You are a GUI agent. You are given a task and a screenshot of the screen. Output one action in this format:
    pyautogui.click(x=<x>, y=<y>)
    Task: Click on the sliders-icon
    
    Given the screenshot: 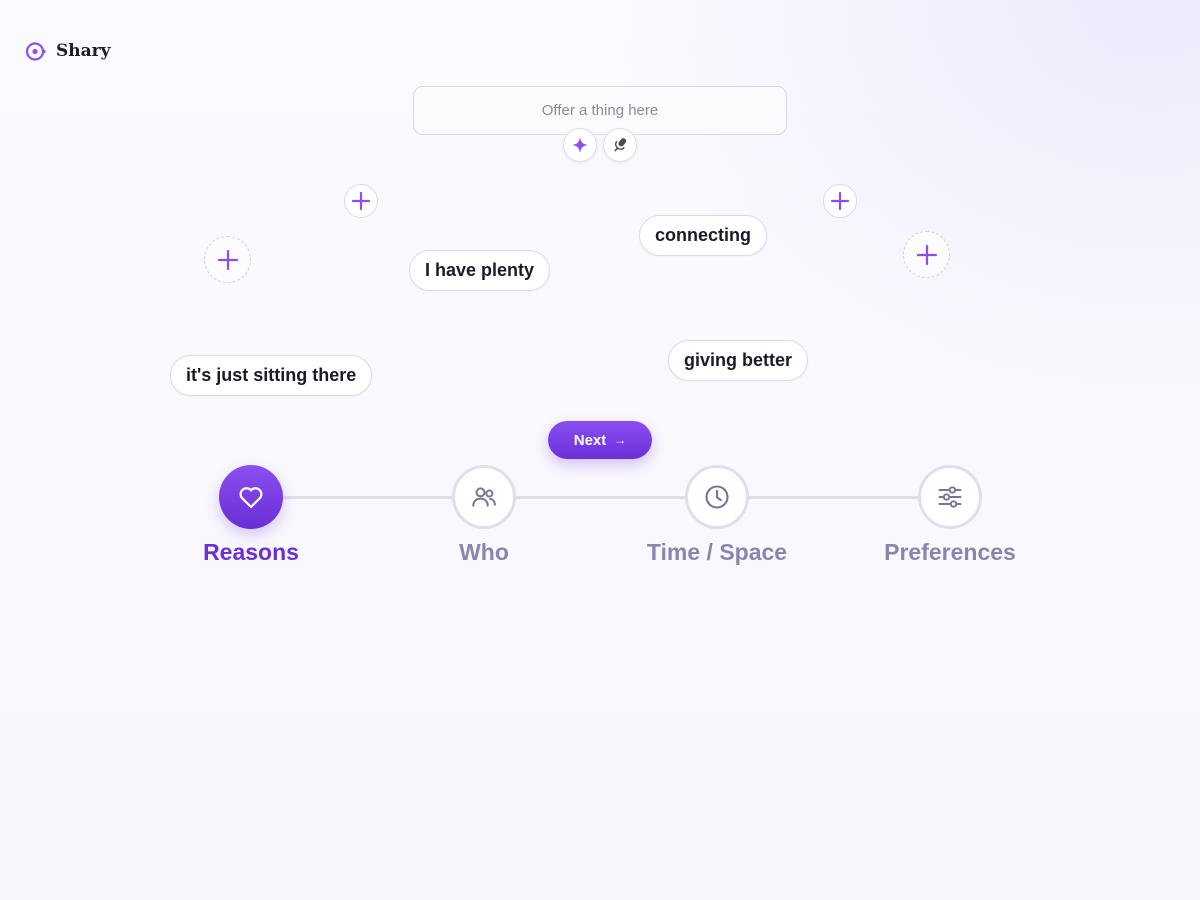 What is the action you would take?
    pyautogui.click(x=950, y=497)
    